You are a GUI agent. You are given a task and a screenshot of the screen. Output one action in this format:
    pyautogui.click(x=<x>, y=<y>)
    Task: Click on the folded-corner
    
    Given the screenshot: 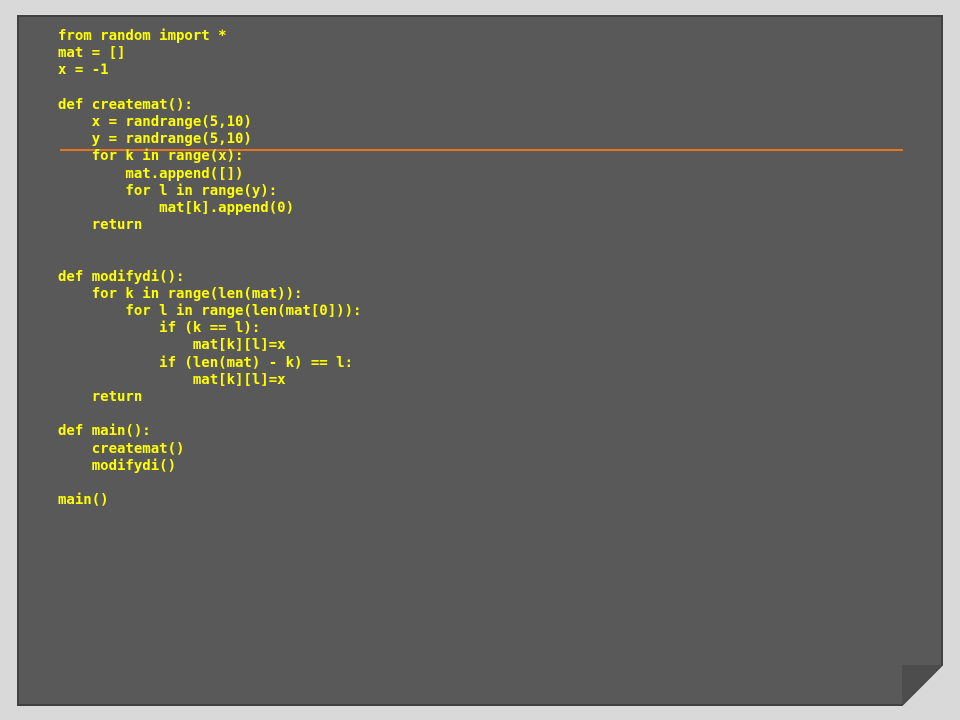 What is the action you would take?
    pyautogui.click(x=922, y=685)
    